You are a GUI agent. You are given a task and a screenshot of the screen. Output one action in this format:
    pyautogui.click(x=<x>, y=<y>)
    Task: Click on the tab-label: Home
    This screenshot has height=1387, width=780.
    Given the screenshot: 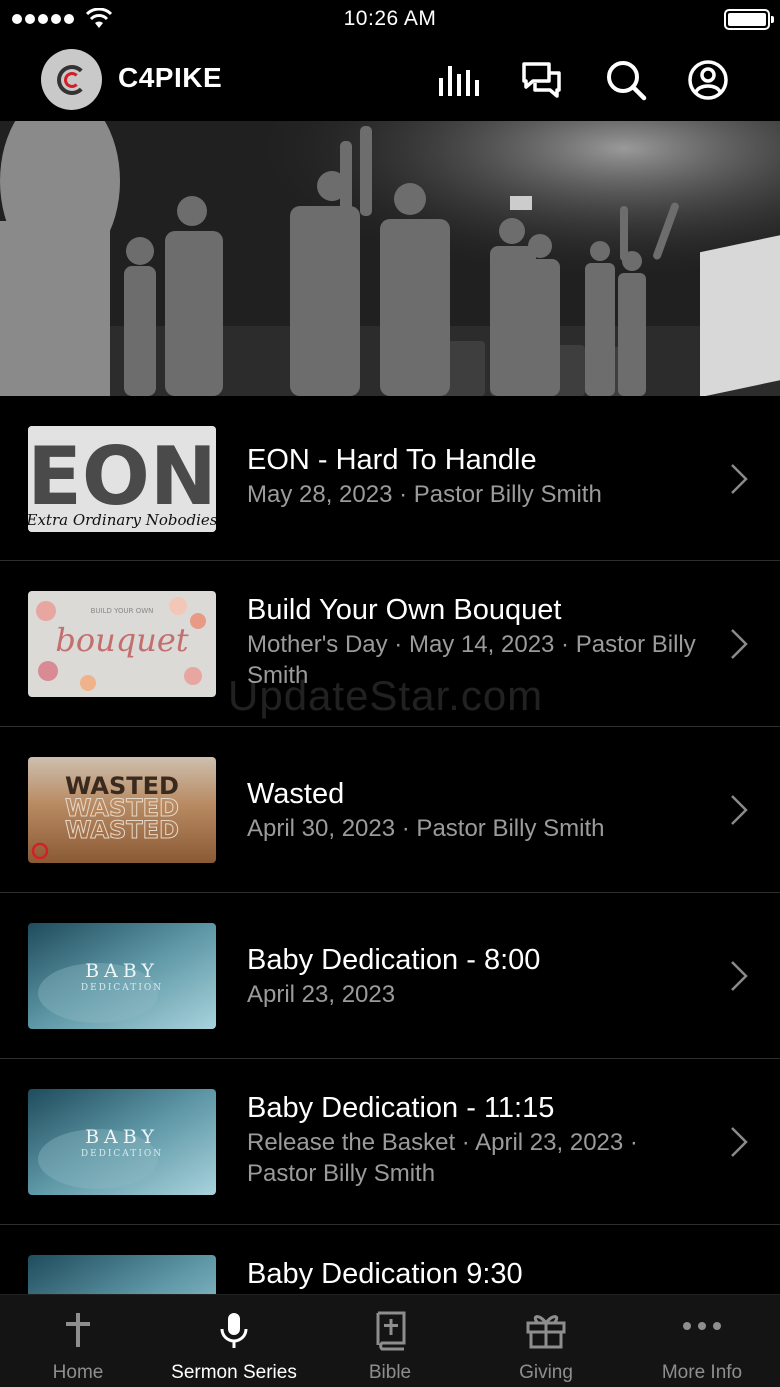 What is the action you would take?
    pyautogui.click(x=78, y=1372)
    